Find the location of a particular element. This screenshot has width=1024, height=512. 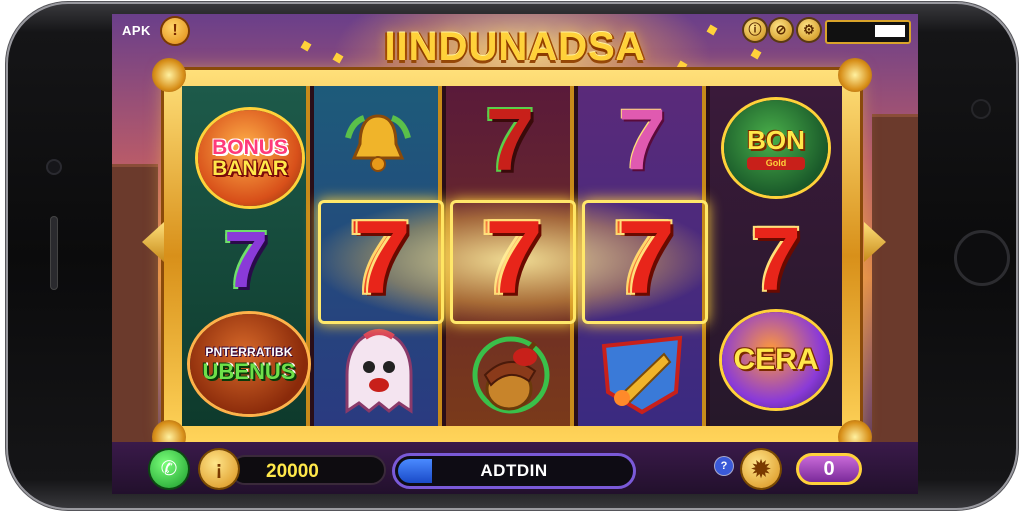

gear-icon: ⚙ is located at coordinates (809, 30).